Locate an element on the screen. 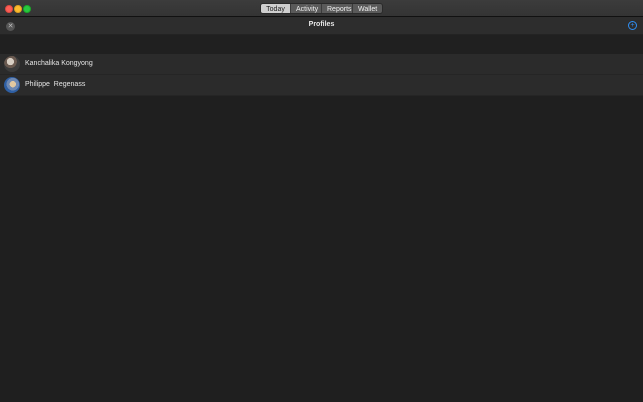  title-bar: Today Activity Reports Wallet is located at coordinates (321, 8).